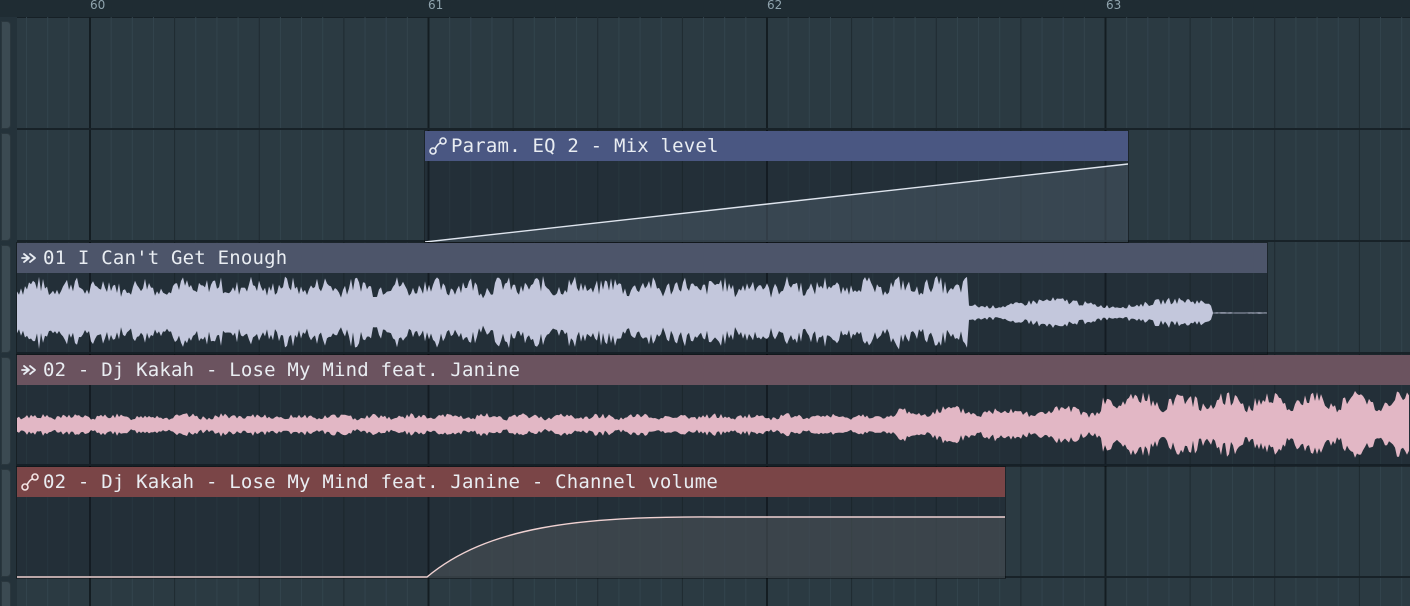 This screenshot has width=1410, height=606. I want to click on clip-title: Param. EQ 2 - Mix level, so click(585, 146).